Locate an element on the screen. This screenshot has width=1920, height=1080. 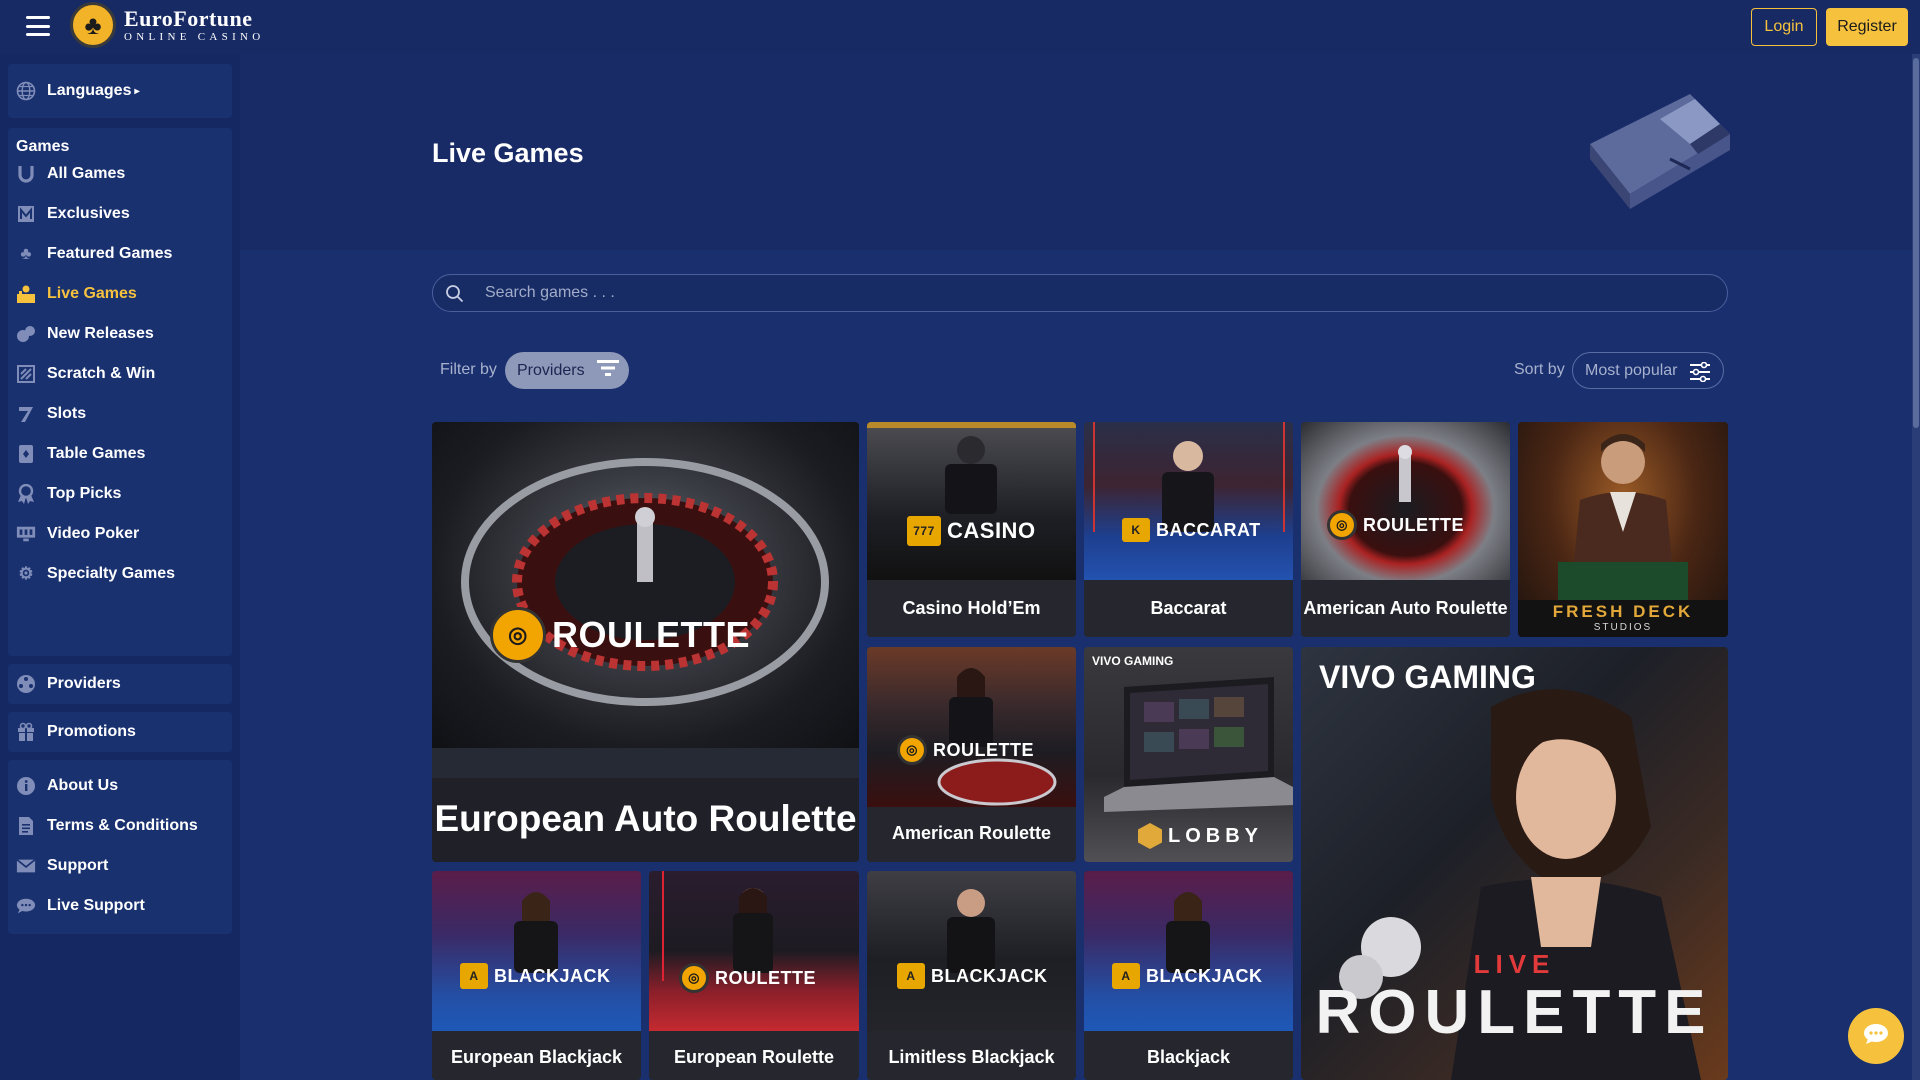
sidebar-item-top-picks: Top Picks is located at coordinates (68, 494).